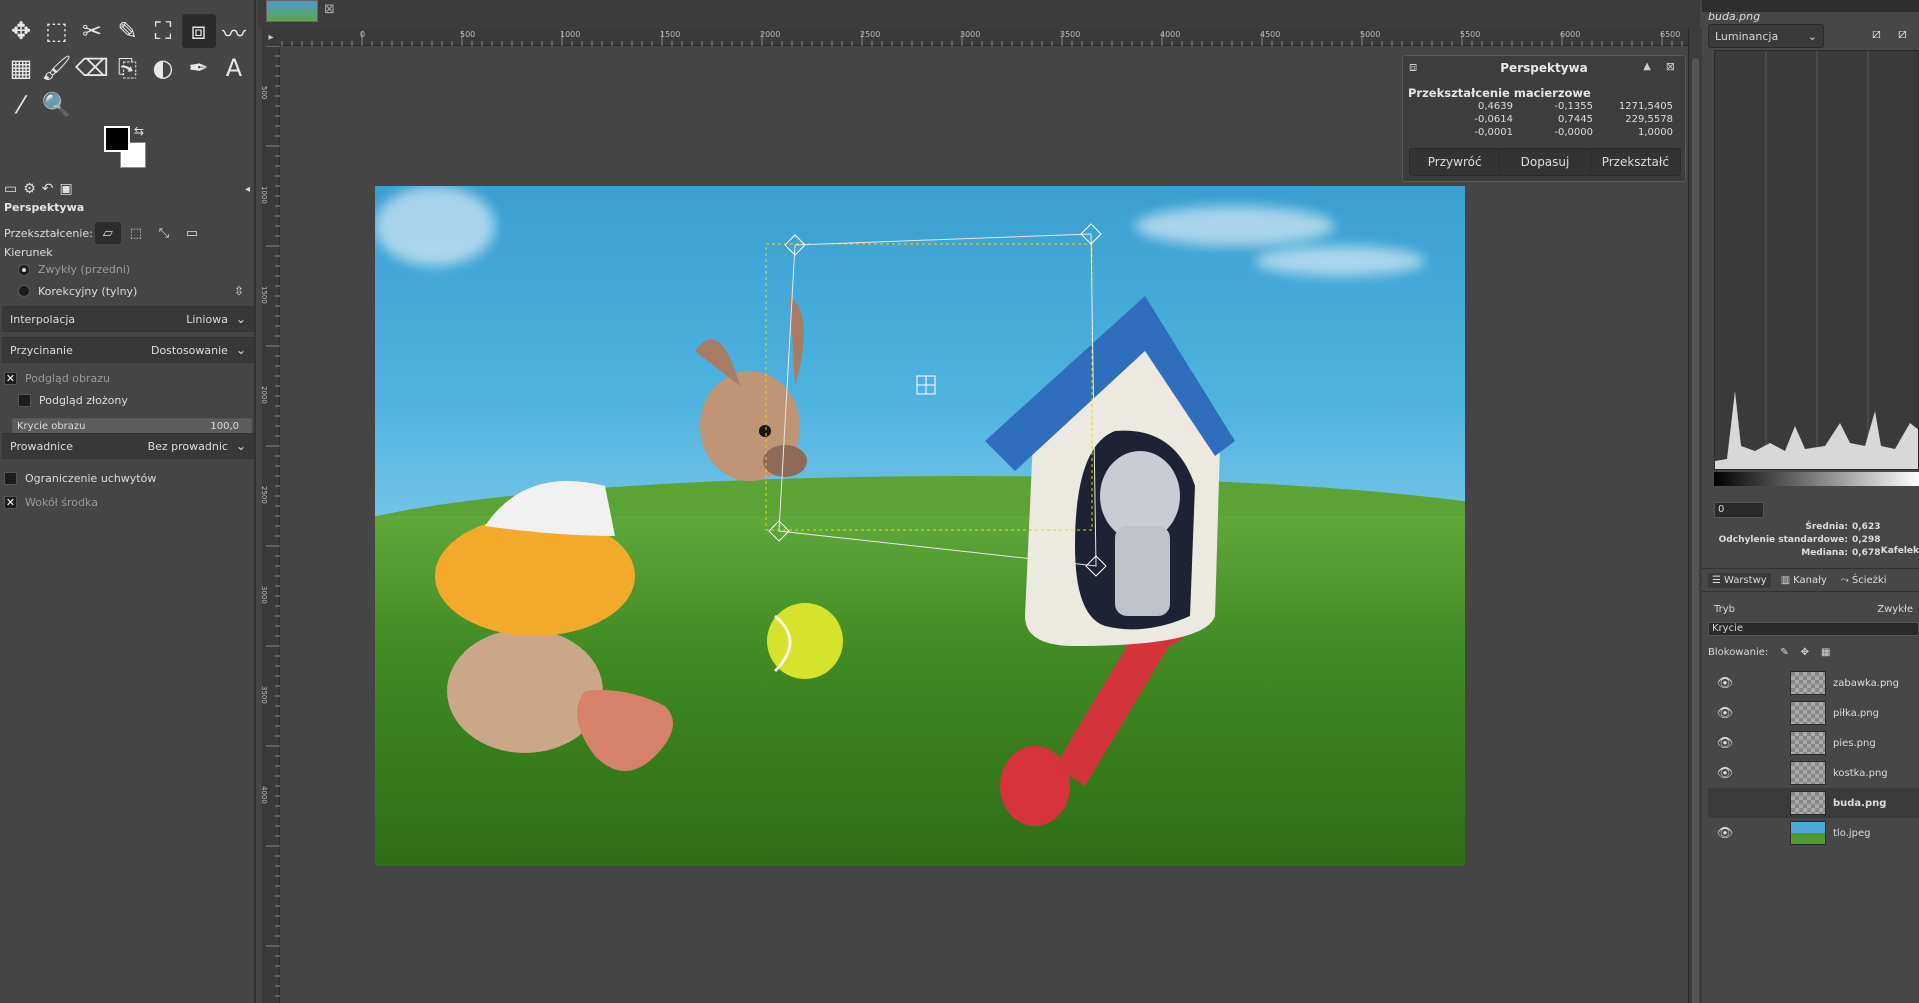  What do you see at coordinates (128, 68) in the screenshot?
I see `clone-tool-icon: ⎘` at bounding box center [128, 68].